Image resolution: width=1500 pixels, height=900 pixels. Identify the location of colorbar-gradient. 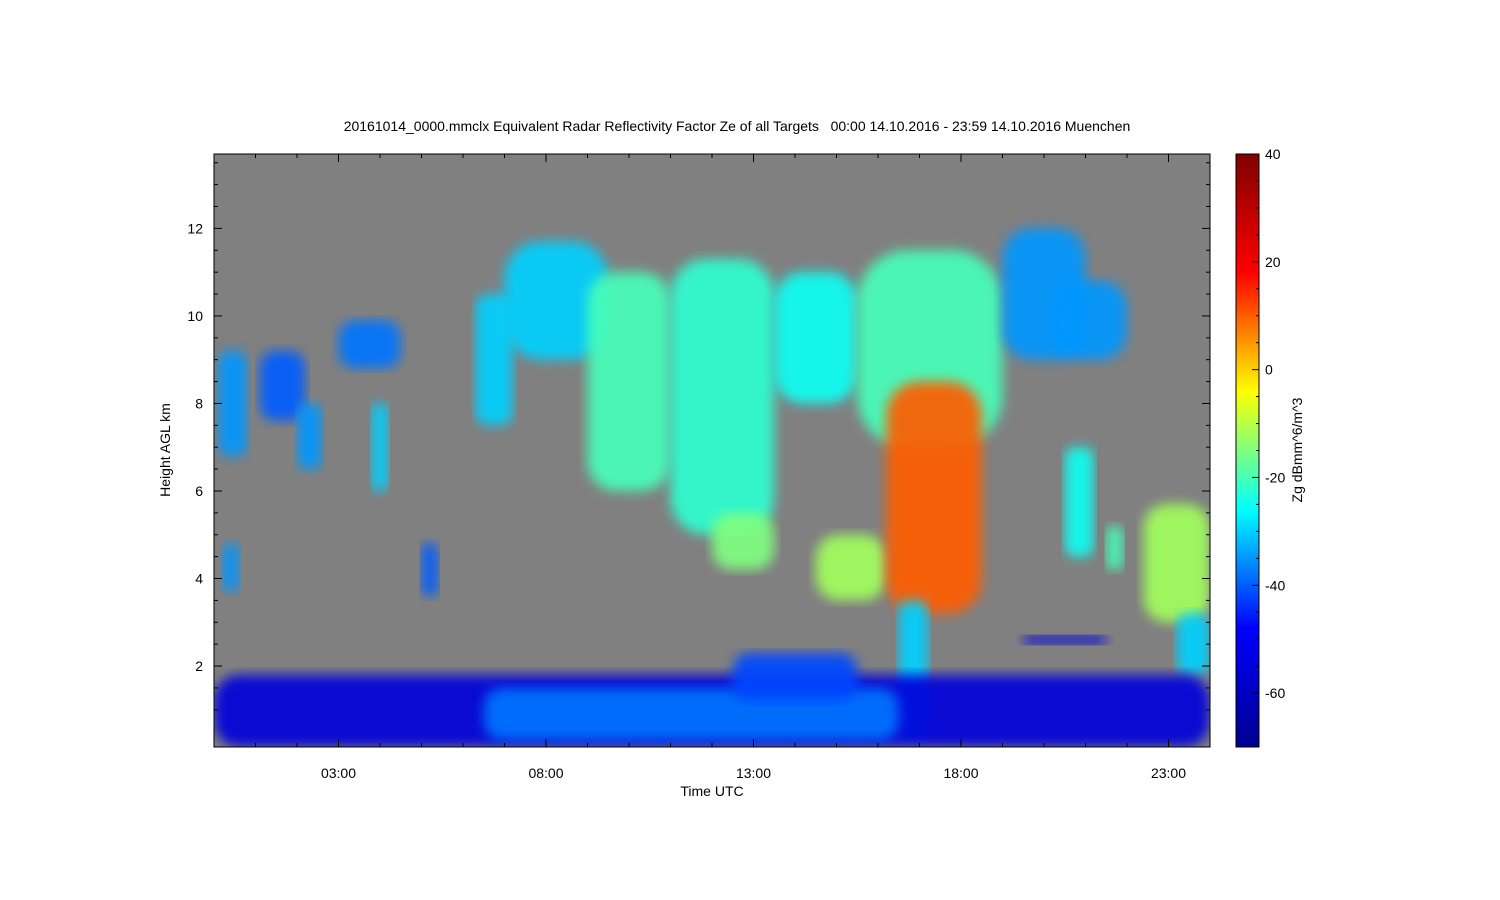
(1247, 450).